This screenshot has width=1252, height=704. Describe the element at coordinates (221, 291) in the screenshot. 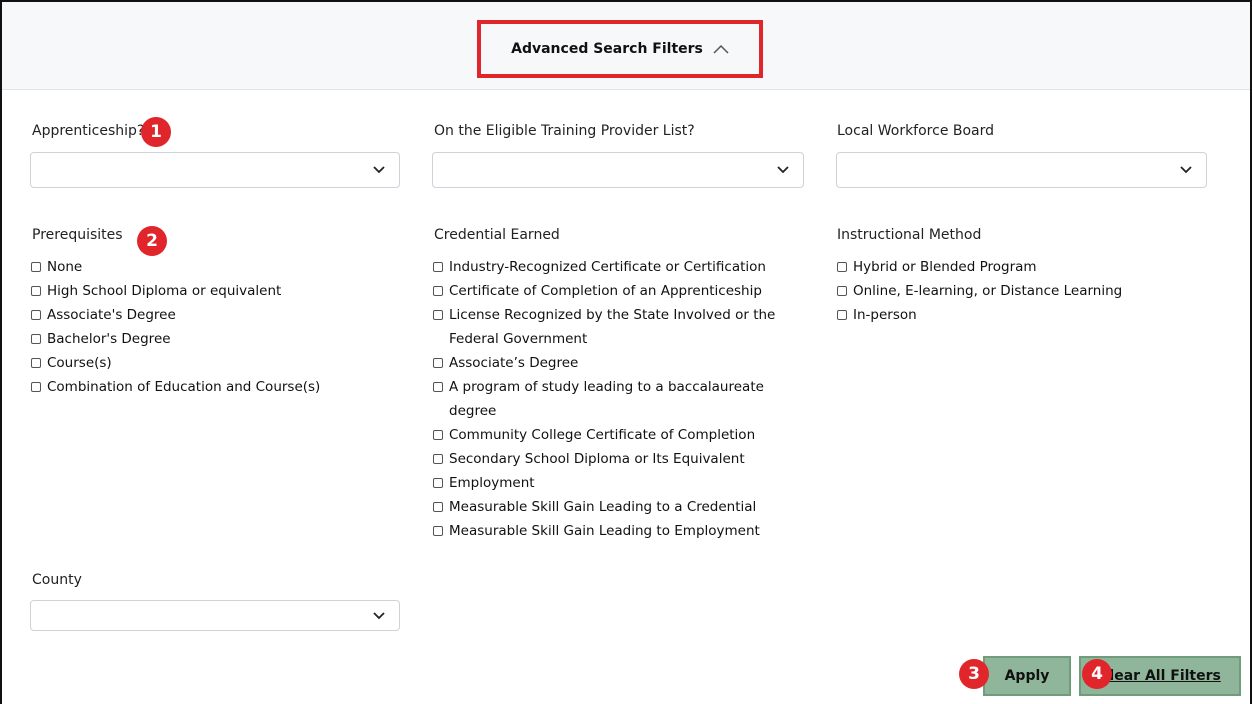

I see `prerequisite-option: High School Diploma or equivalent` at that location.